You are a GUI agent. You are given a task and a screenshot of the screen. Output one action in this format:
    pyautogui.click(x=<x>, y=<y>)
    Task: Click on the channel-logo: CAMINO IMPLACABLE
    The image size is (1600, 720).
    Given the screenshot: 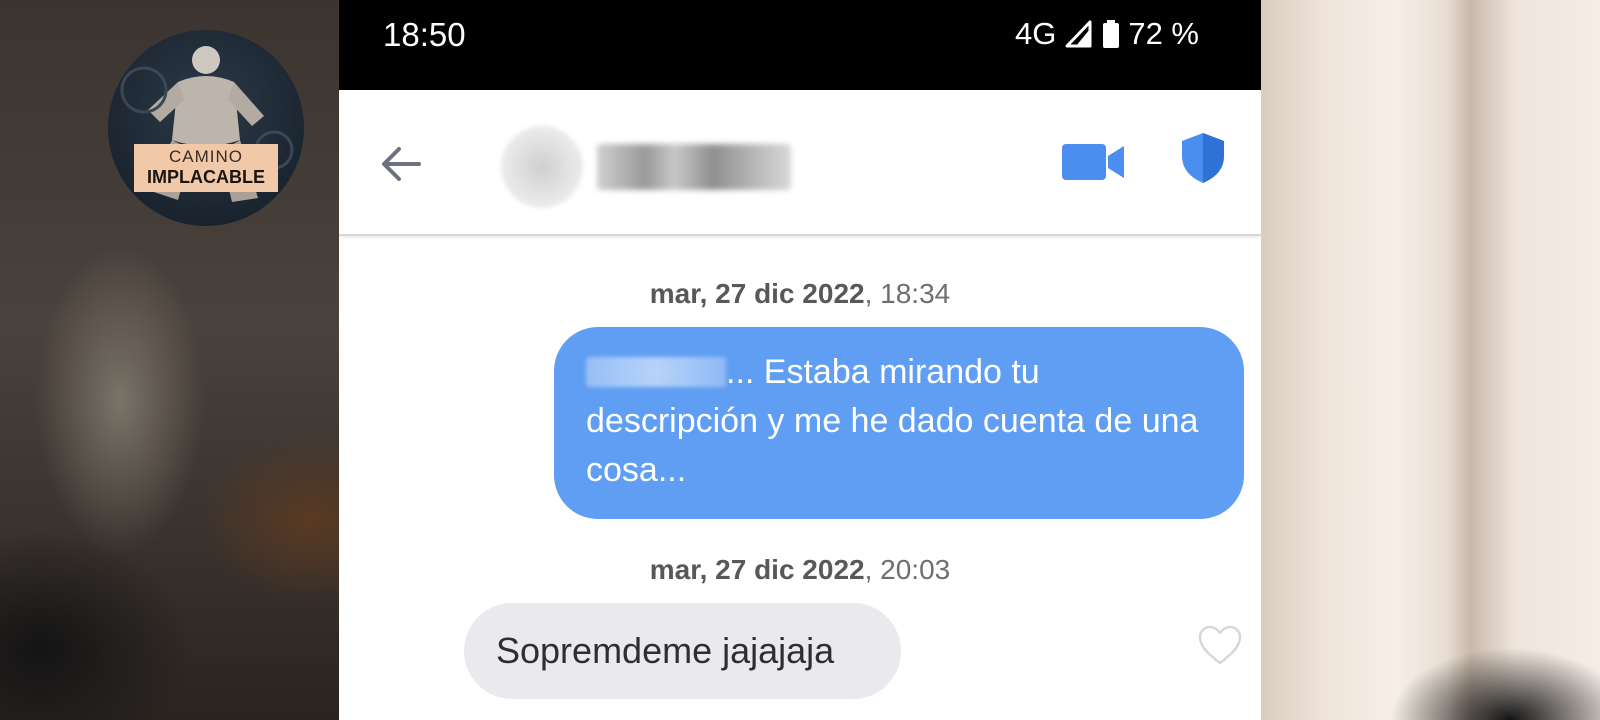 What is the action you would take?
    pyautogui.click(x=206, y=128)
    